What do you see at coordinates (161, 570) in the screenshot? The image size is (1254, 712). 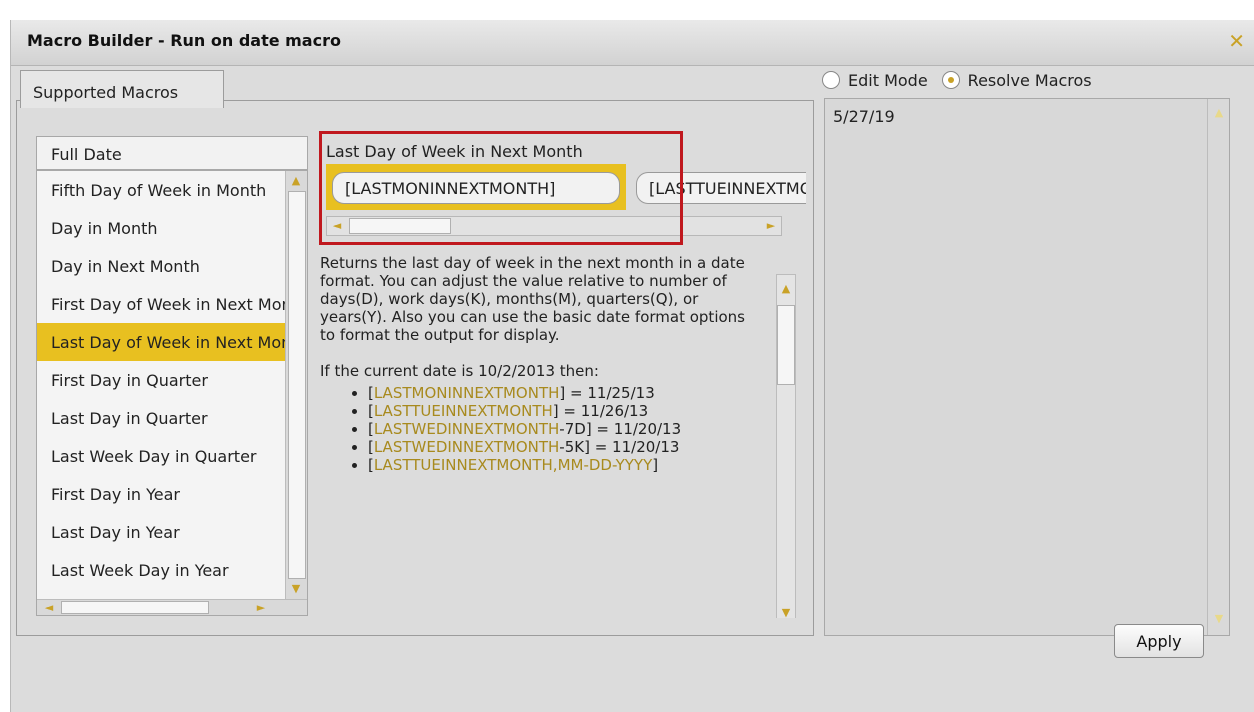 I see `list-item: Last Week Day in Year` at bounding box center [161, 570].